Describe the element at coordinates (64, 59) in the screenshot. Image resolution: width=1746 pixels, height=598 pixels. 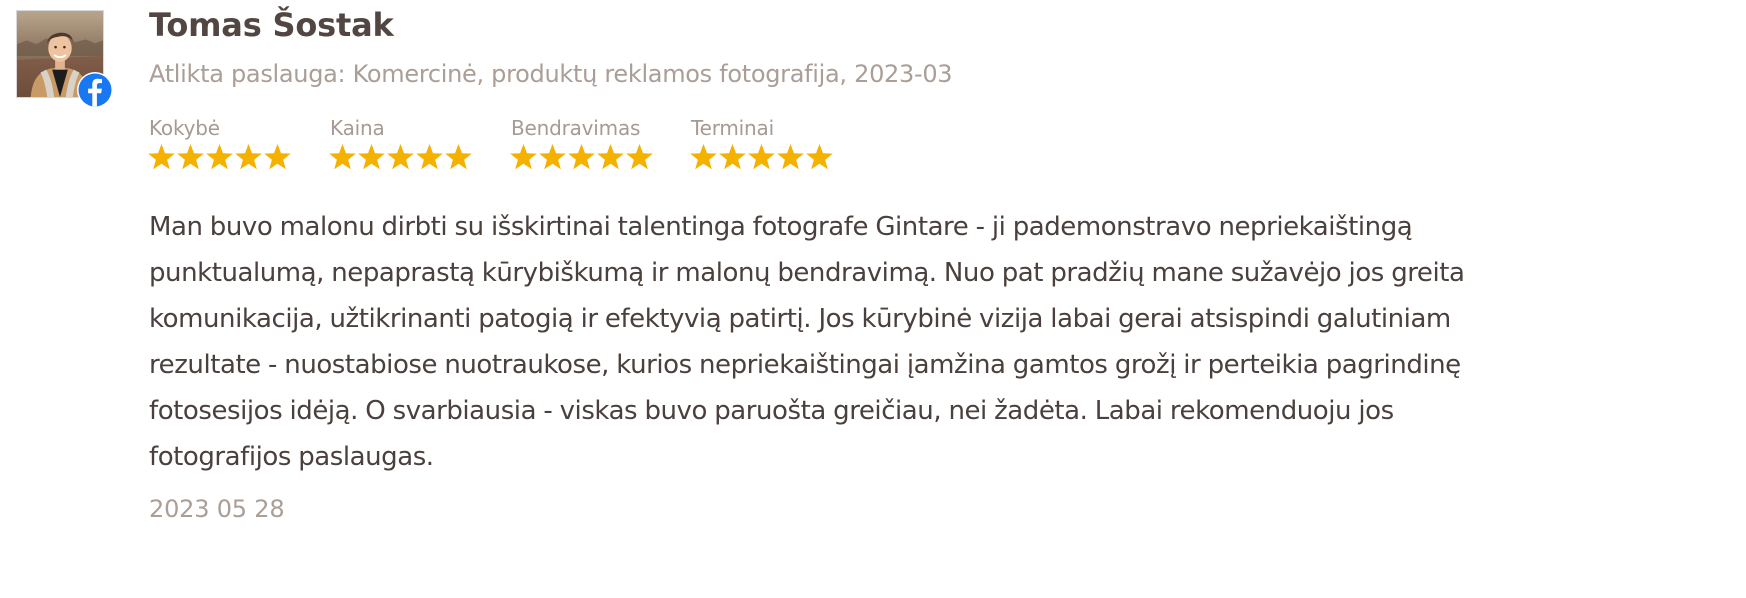
I see `avatar` at that location.